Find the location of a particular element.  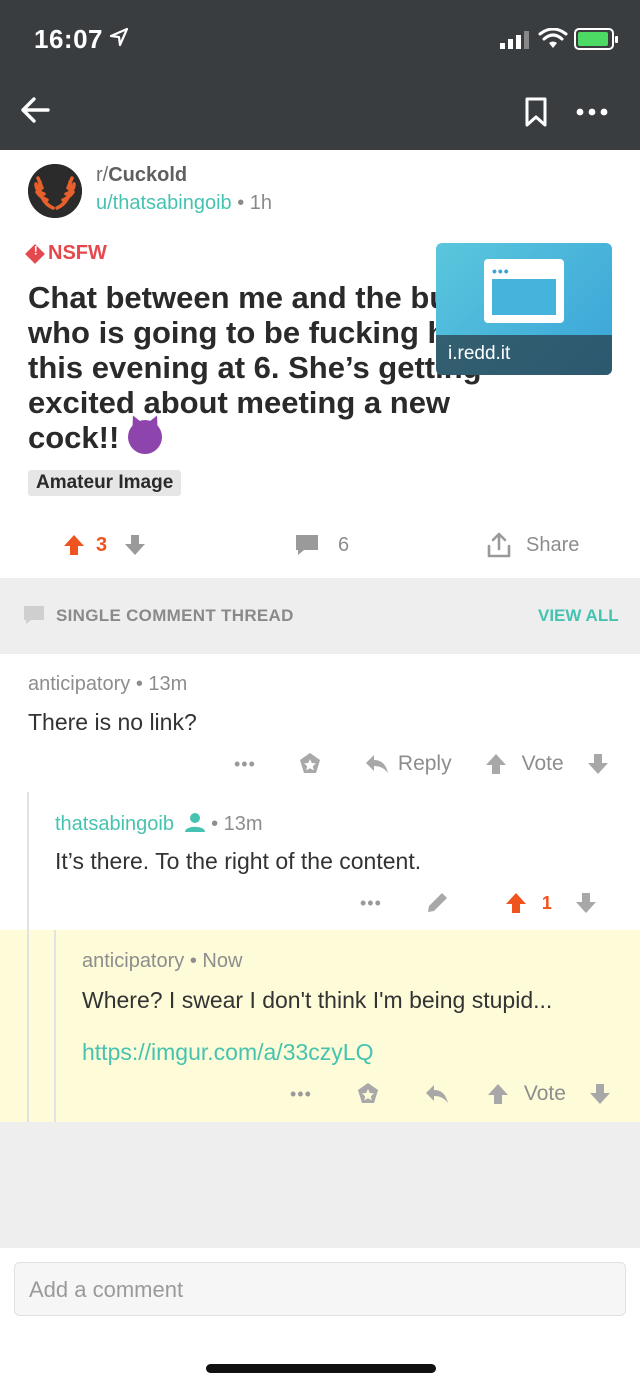

edit-pencil-icon is located at coordinates (437, 903).